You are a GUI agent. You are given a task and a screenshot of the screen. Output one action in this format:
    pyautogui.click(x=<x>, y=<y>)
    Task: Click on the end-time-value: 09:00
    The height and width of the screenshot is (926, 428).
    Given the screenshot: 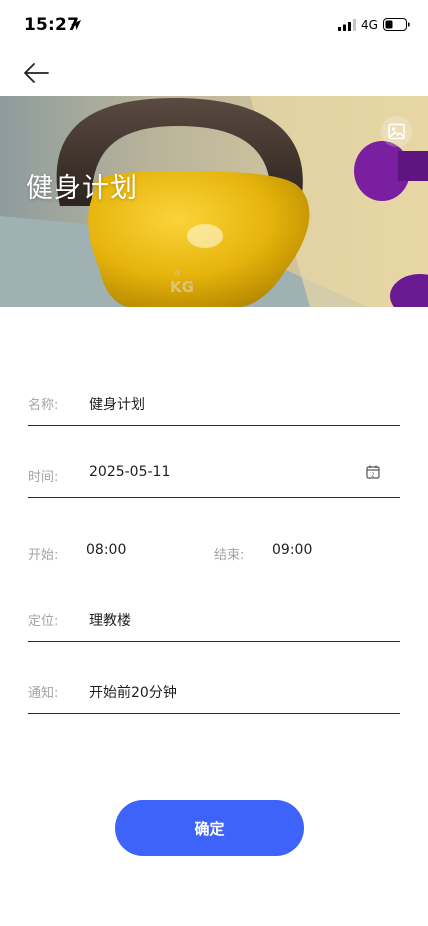 What is the action you would take?
    pyautogui.click(x=292, y=550)
    